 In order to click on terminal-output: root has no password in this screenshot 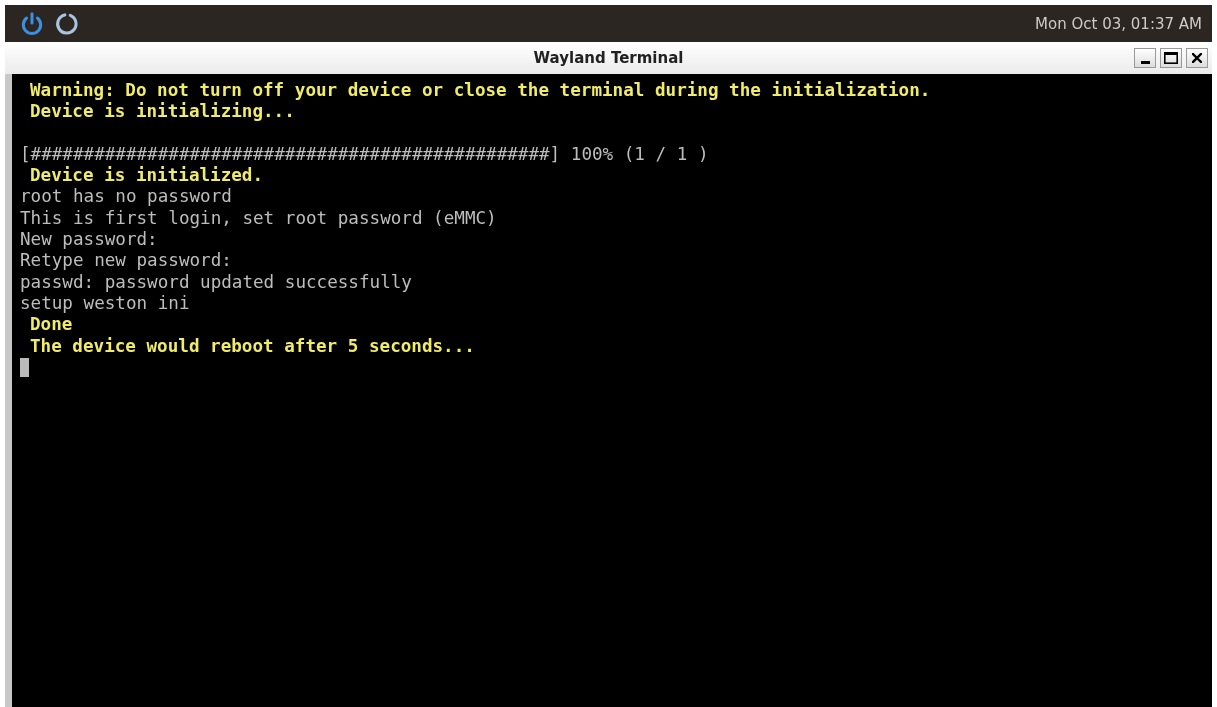, I will do `click(126, 196)`.